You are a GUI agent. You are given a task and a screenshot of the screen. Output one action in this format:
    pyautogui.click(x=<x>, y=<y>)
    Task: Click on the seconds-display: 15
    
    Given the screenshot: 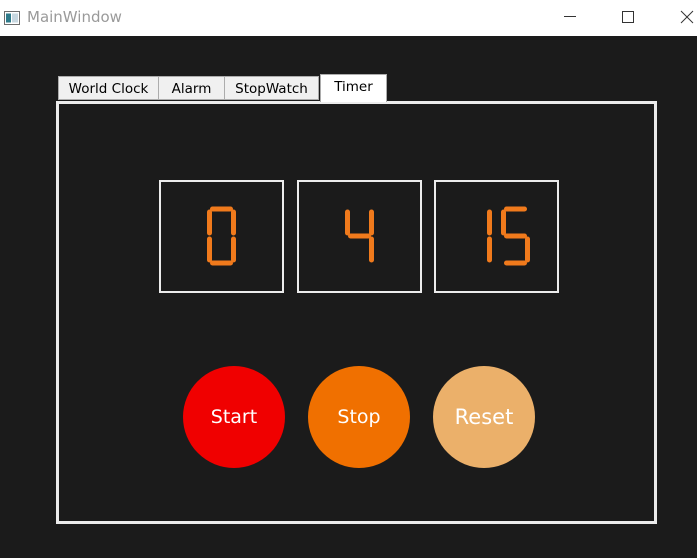 What is the action you would take?
    pyautogui.click(x=496, y=236)
    